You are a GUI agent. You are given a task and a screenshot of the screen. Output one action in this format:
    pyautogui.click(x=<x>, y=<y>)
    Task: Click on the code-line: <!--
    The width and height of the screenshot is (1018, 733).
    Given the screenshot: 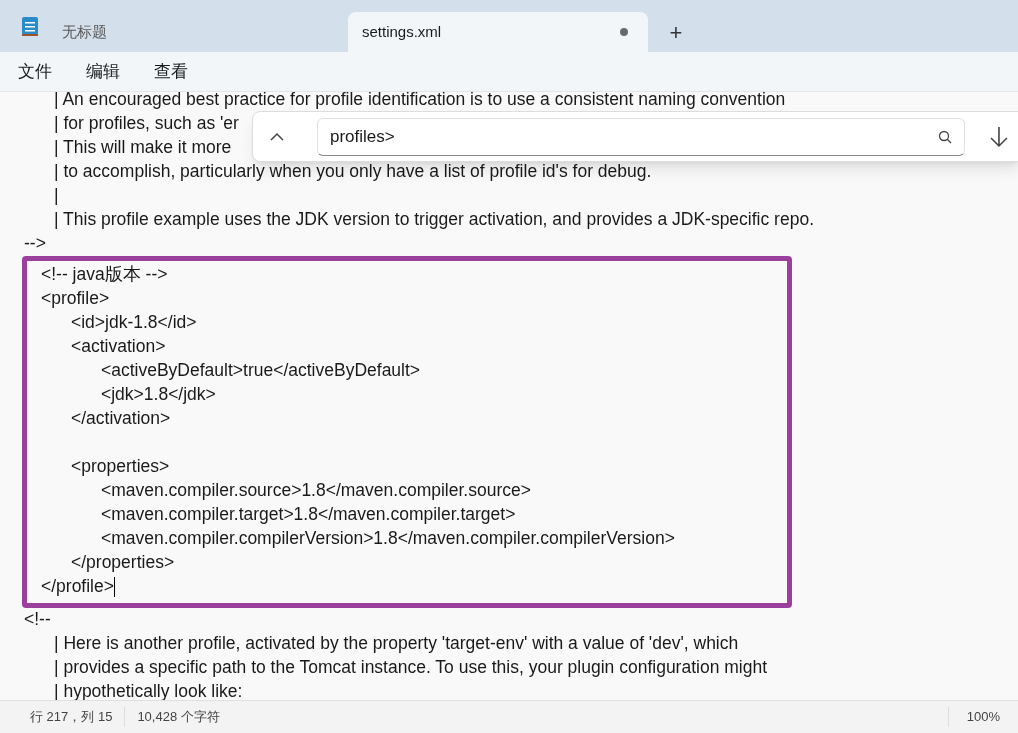 What is the action you would take?
    pyautogui.click(x=37, y=620)
    